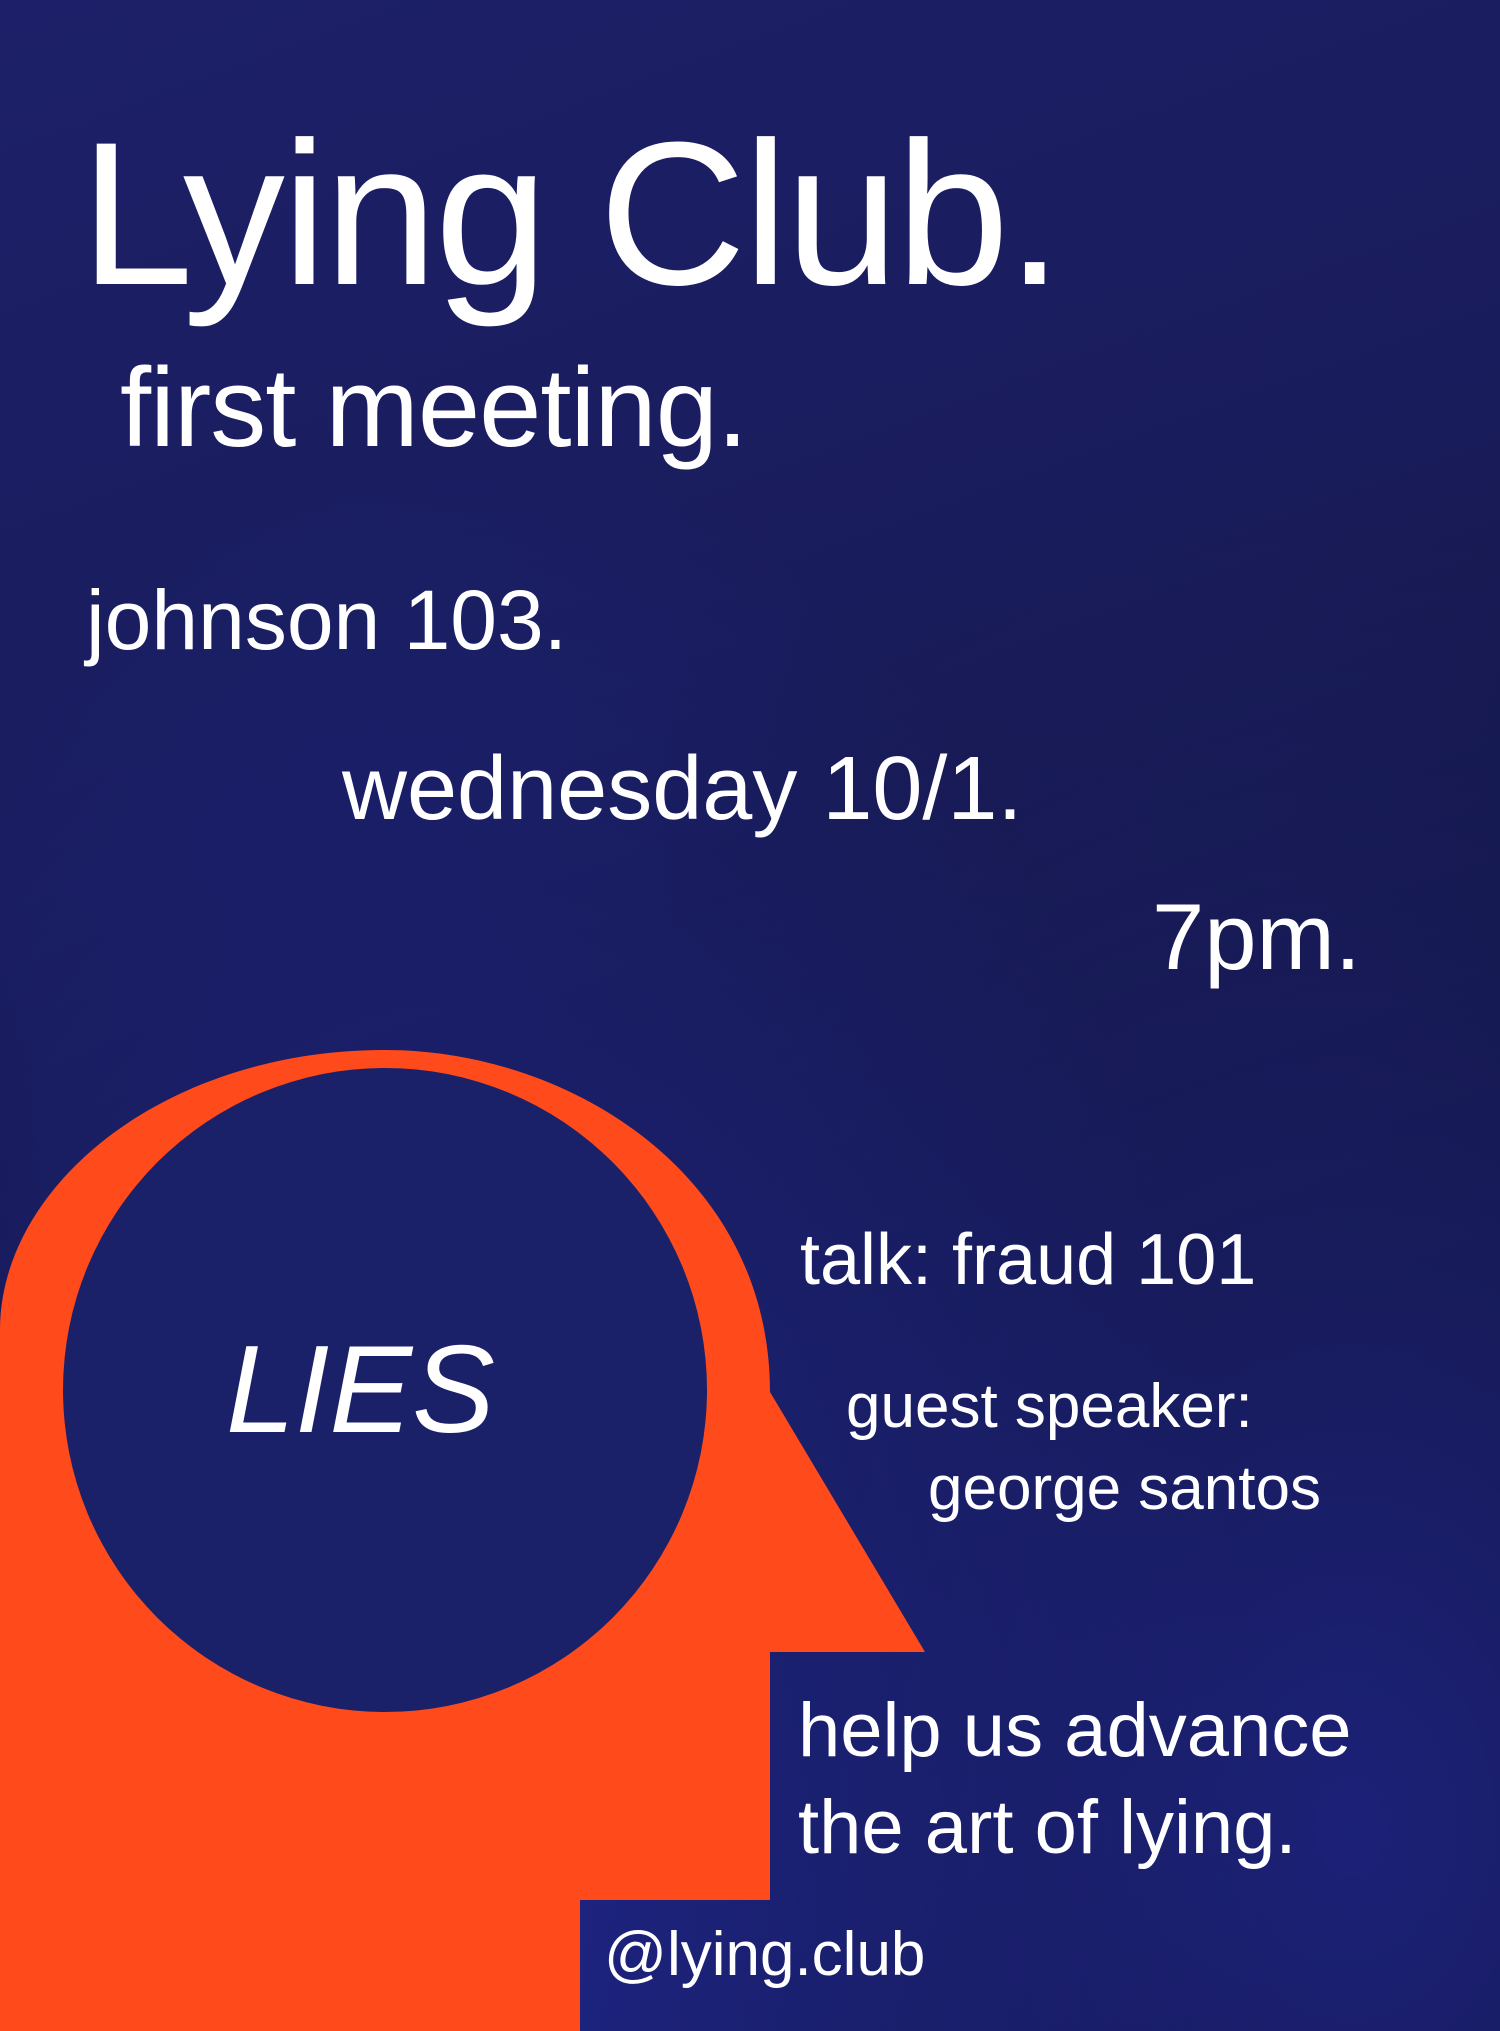  I want to click on social-handle: @lying.club, so click(765, 1954).